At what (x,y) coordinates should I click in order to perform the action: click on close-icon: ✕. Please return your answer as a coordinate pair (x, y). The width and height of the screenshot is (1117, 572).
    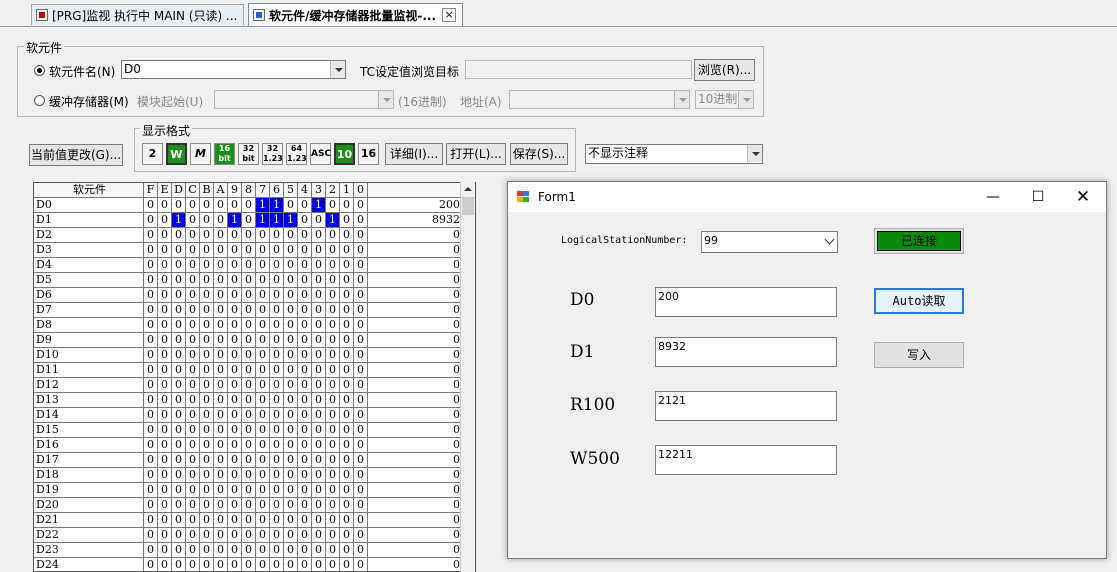
    Looking at the image, I should click on (1083, 197).